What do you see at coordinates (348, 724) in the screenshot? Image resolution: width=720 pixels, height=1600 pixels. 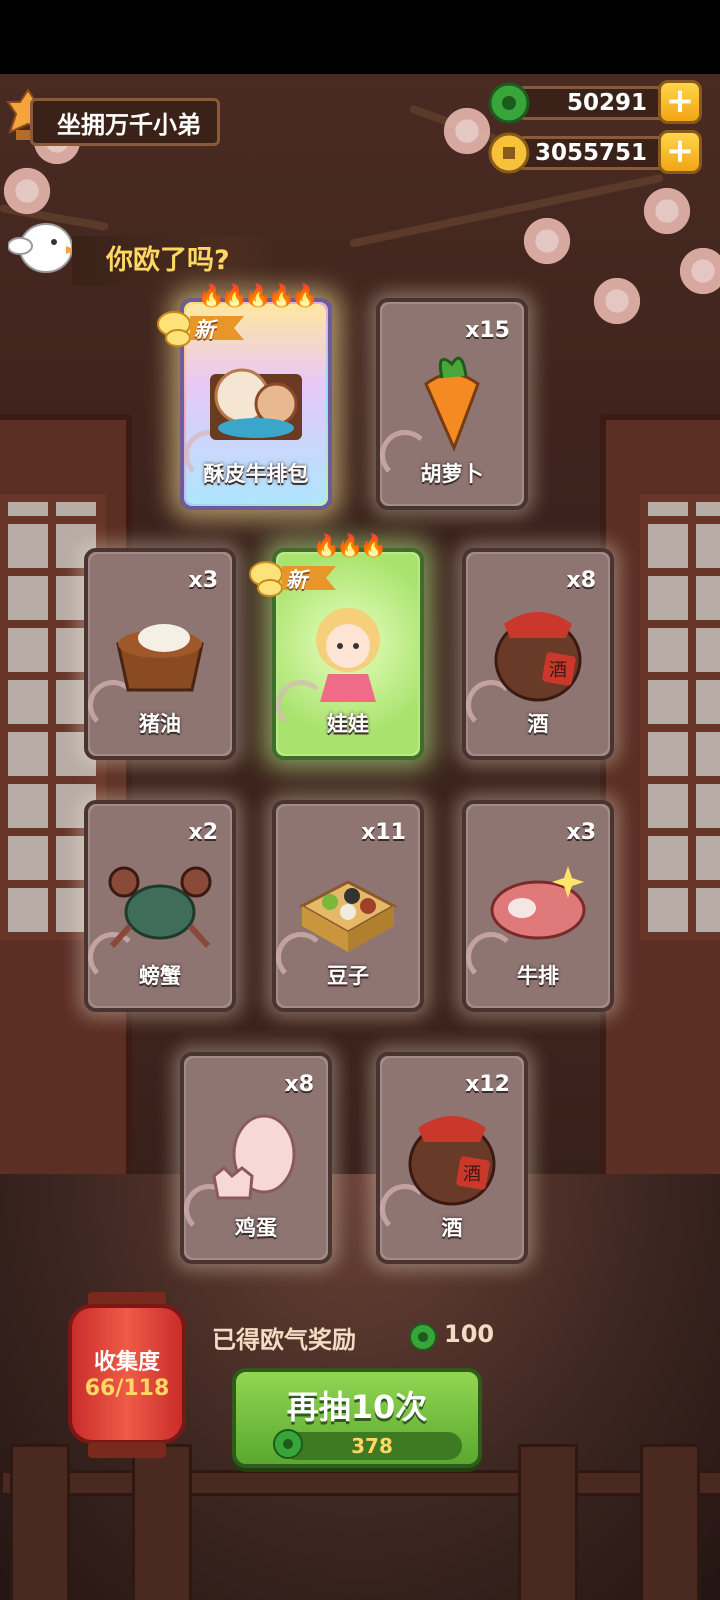 I see `card-name: 娃娃` at bounding box center [348, 724].